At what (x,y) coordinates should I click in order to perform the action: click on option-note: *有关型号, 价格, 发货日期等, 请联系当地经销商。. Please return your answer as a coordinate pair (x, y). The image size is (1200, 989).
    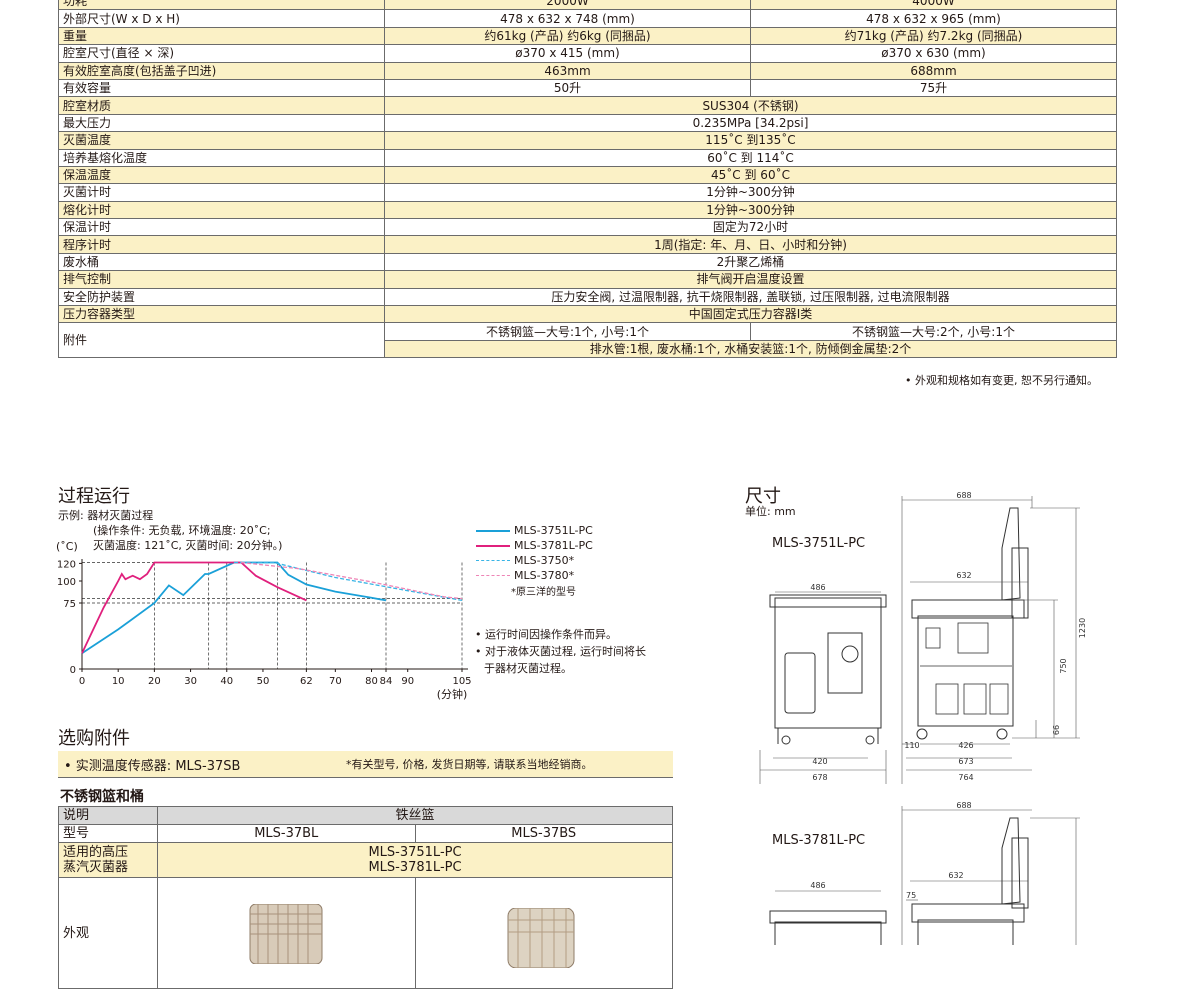
    Looking at the image, I should click on (469, 764).